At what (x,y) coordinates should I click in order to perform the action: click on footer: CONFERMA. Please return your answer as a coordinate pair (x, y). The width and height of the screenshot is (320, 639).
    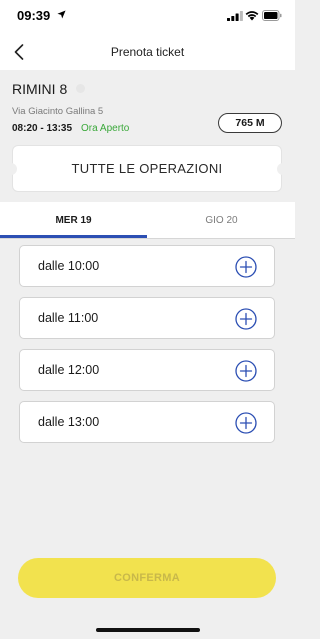
    Looking at the image, I should click on (147, 596).